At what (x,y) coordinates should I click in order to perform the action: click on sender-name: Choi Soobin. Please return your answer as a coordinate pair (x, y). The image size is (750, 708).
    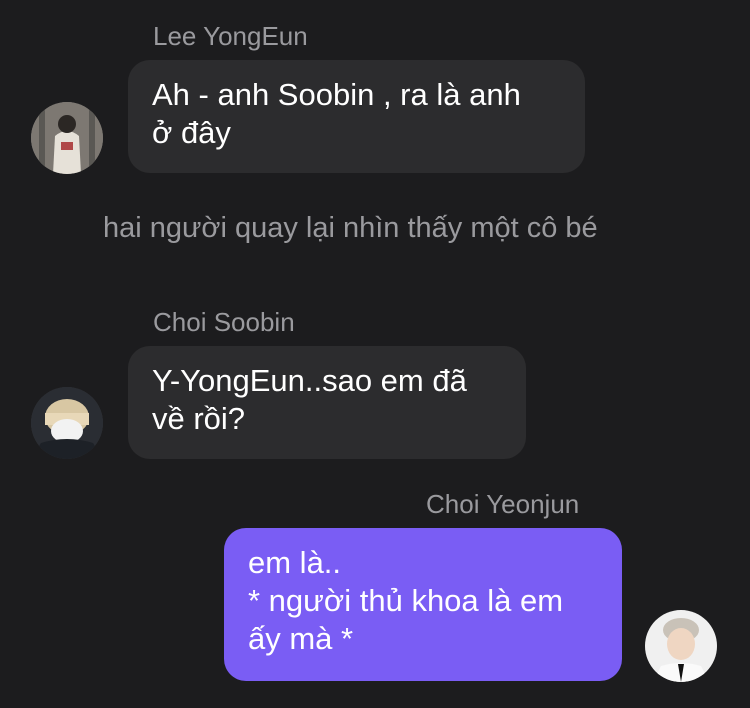
    Looking at the image, I should click on (224, 322).